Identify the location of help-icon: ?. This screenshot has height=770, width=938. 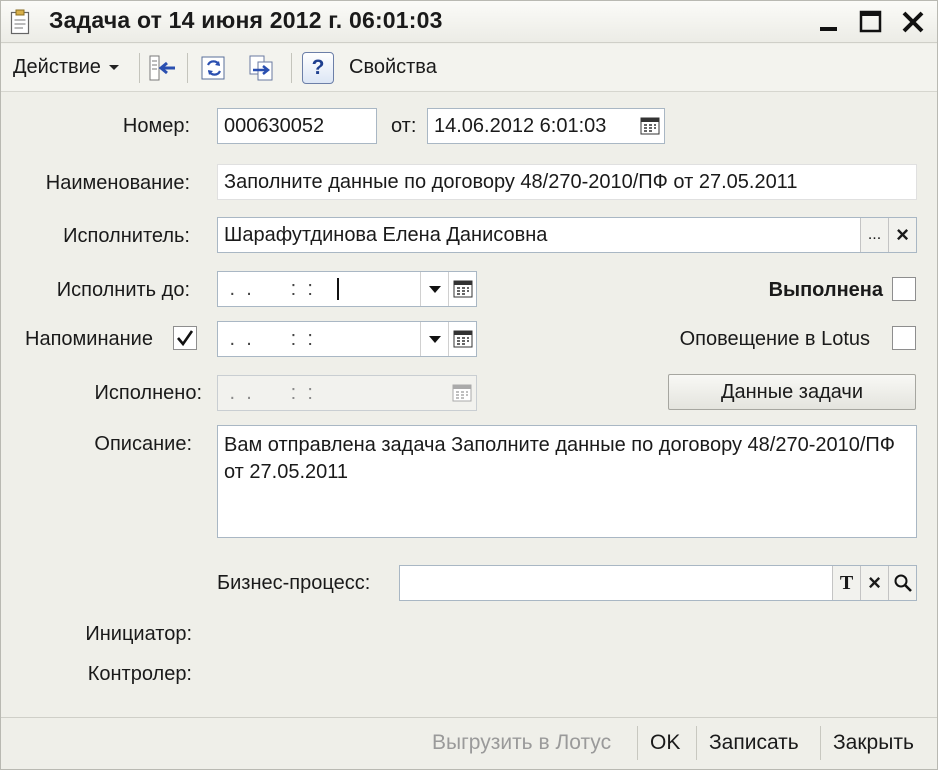
(318, 68).